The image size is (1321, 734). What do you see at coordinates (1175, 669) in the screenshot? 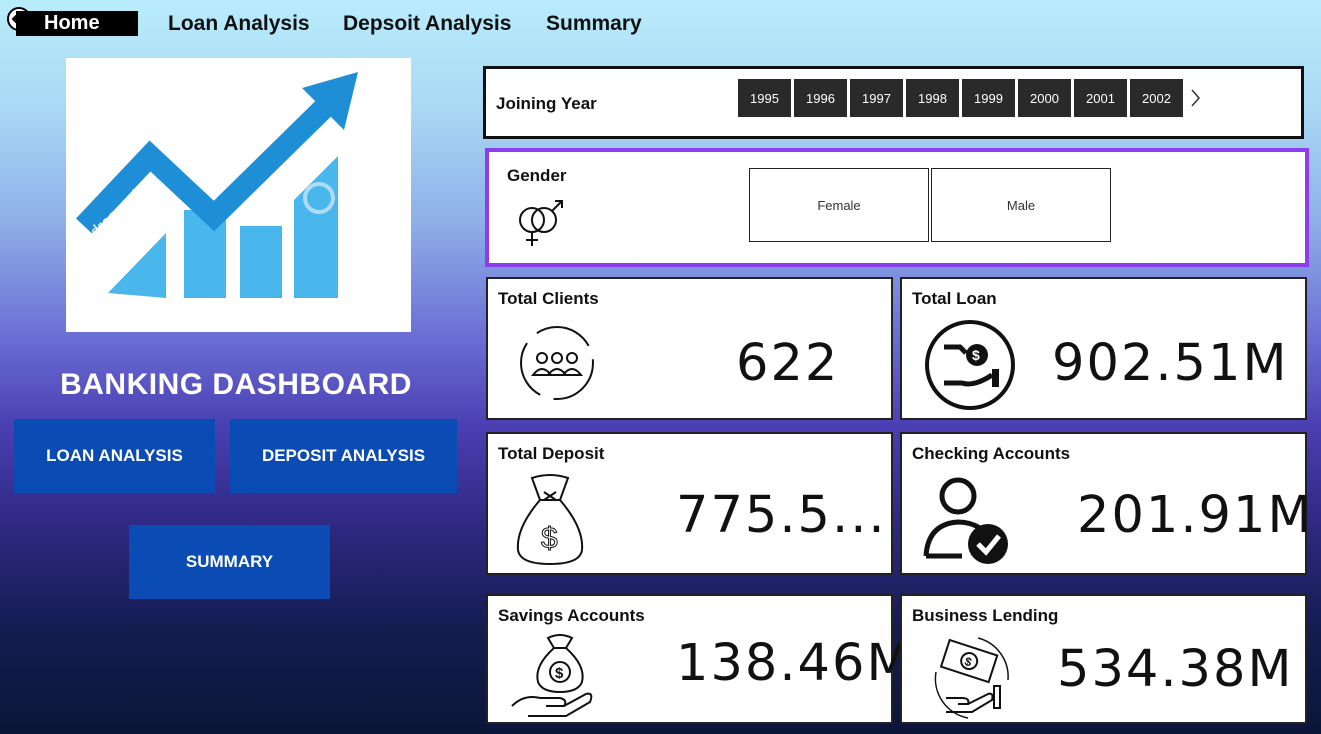
I see `business-lending-value: 534.38M` at bounding box center [1175, 669].